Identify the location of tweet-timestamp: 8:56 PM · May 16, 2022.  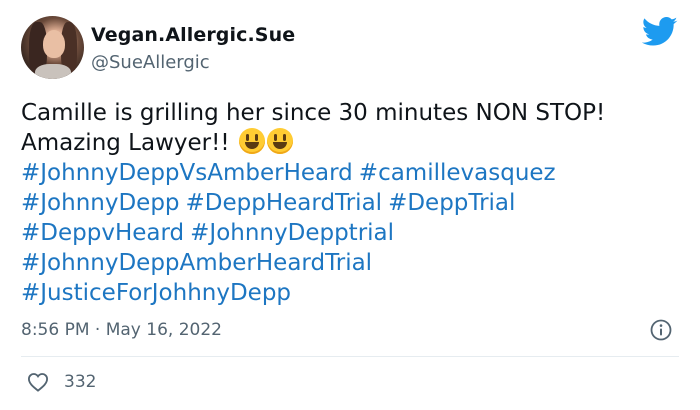
(121, 330).